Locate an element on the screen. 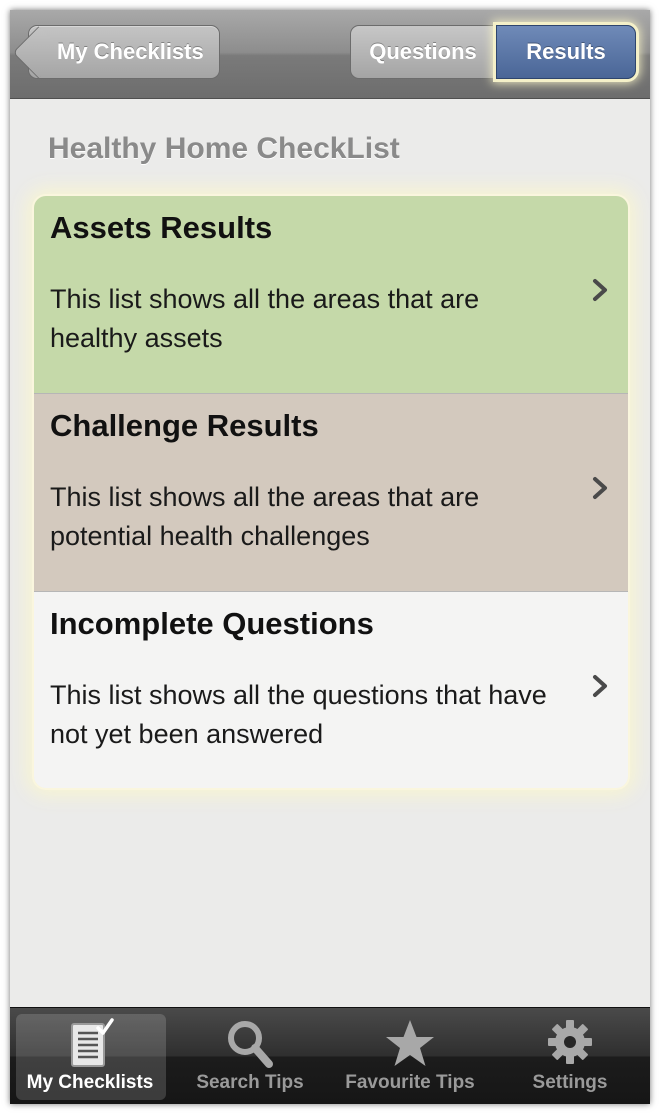  tab-favourite-tips: Favourite Tips is located at coordinates (410, 1056).